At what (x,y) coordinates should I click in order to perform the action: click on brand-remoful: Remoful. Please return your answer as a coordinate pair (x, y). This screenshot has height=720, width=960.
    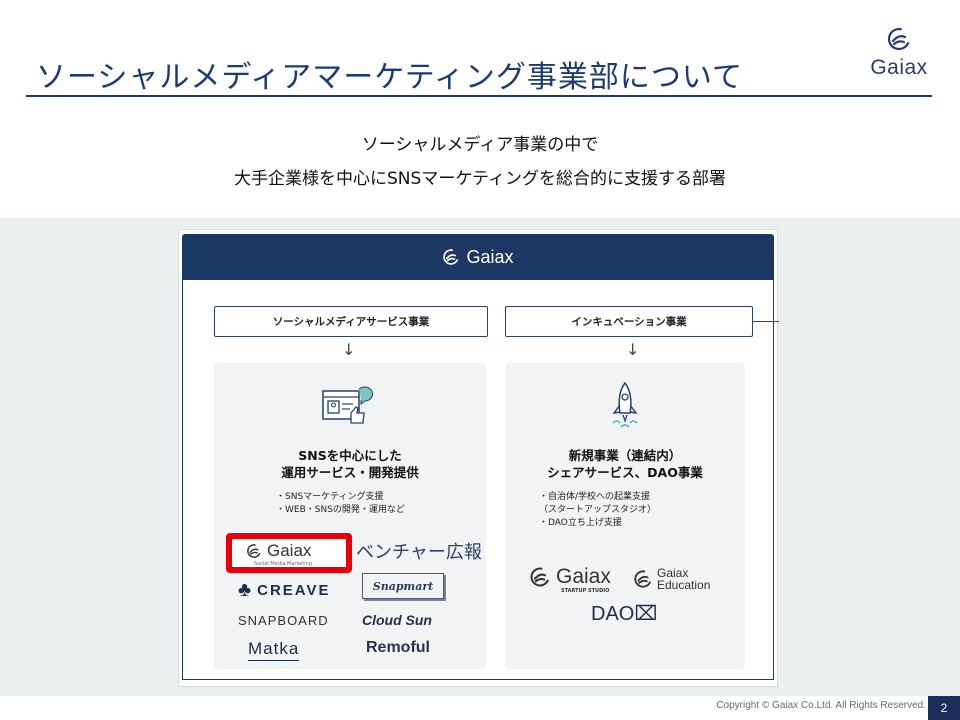
    Looking at the image, I should click on (398, 647).